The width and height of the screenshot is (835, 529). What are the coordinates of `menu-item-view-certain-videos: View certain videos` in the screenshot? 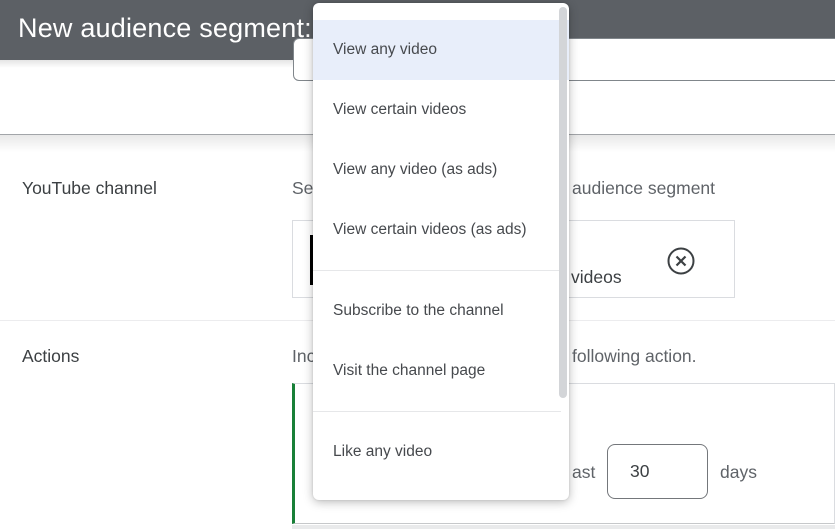 It's located at (441, 110).